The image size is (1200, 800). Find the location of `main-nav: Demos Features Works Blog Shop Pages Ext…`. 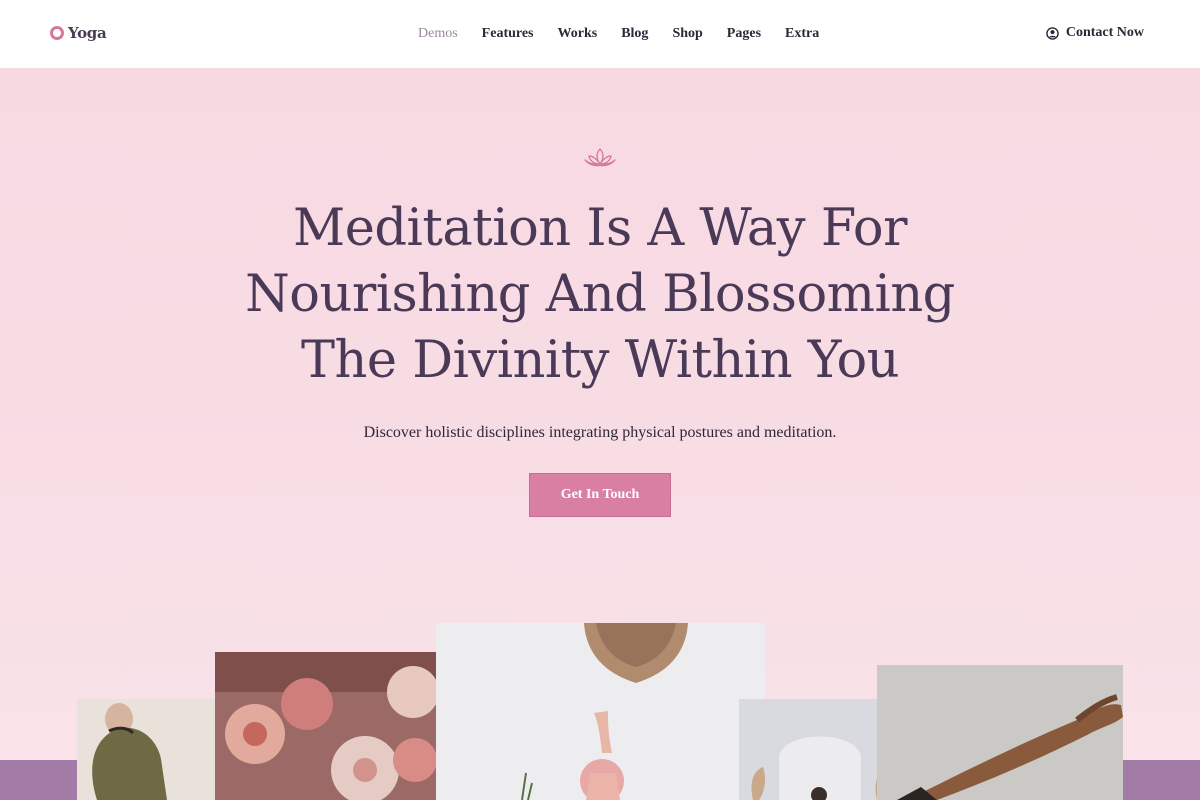

main-nav: Demos Features Works Blog Shop Pages Ext… is located at coordinates (618, 34).